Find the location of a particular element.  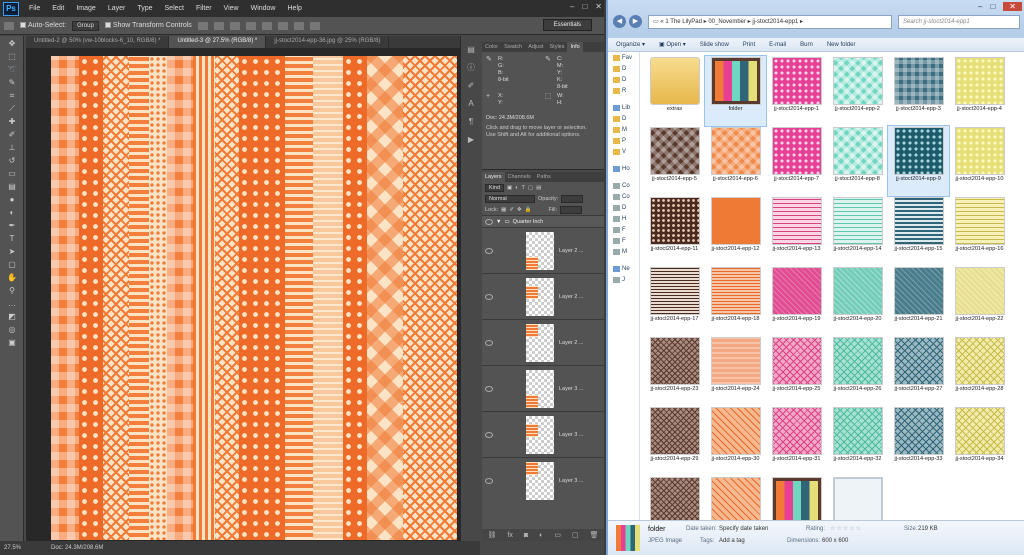

tab-layers: Layers is located at coordinates (493, 177).